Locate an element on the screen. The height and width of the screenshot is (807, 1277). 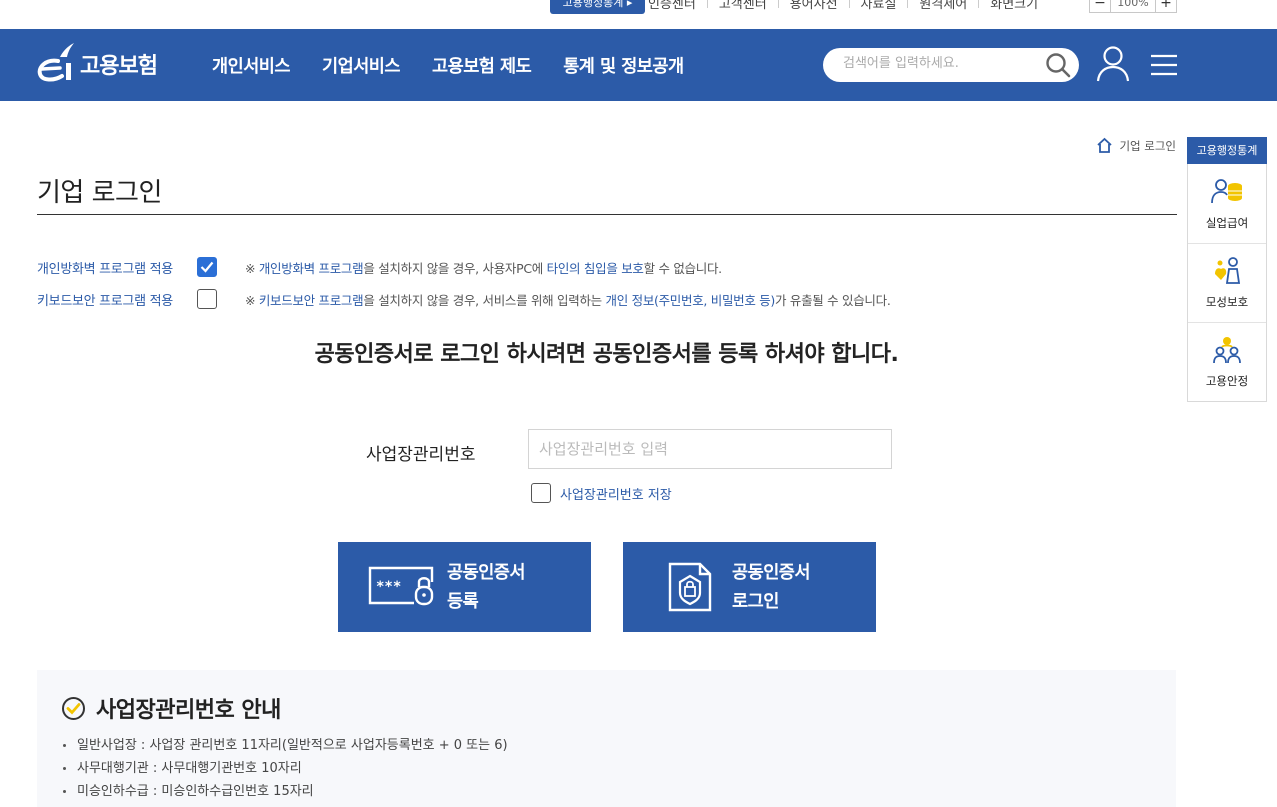
save-number-row: 사업장관리번호 저장 is located at coordinates (601, 493).